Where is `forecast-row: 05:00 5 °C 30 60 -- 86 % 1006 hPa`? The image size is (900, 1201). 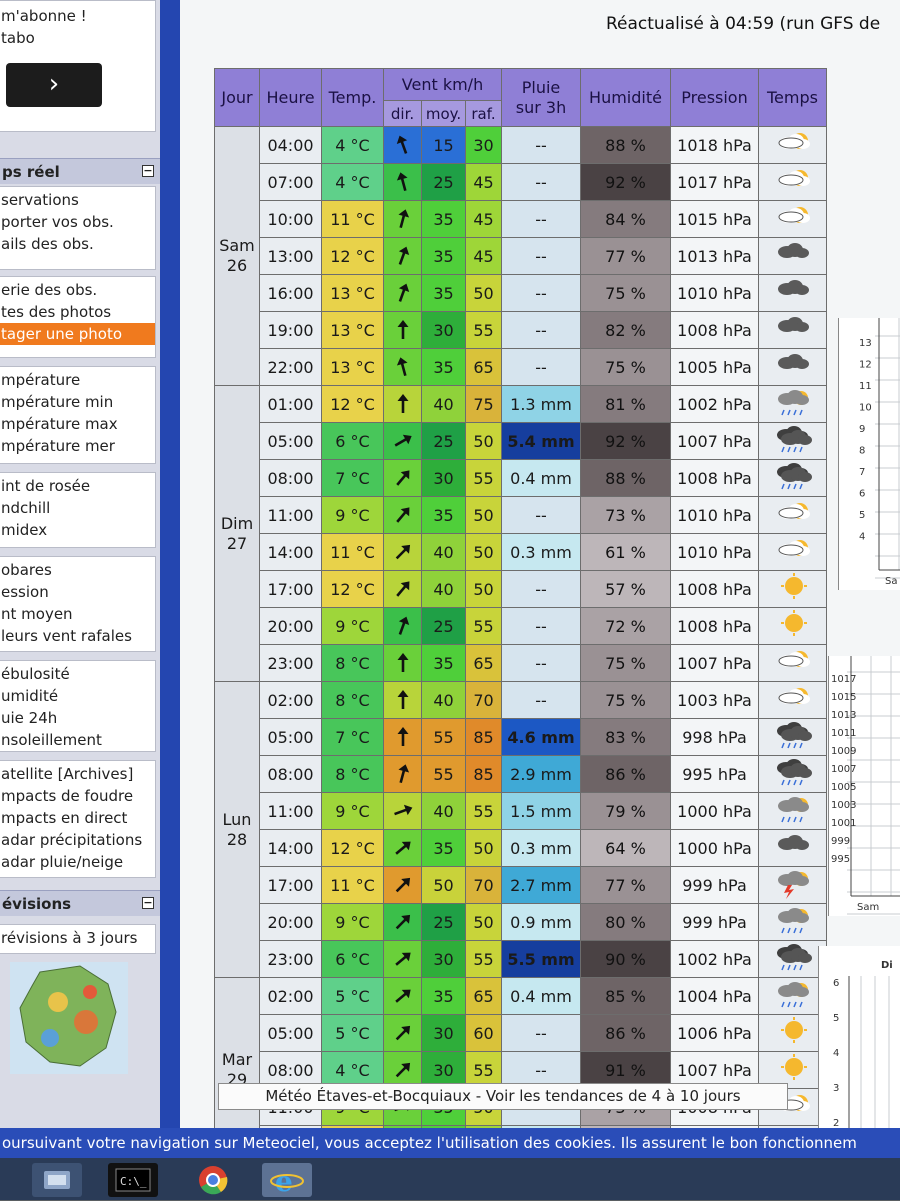 forecast-row: 05:00 5 °C 30 60 -- 86 % 1006 hPa is located at coordinates (521, 1033).